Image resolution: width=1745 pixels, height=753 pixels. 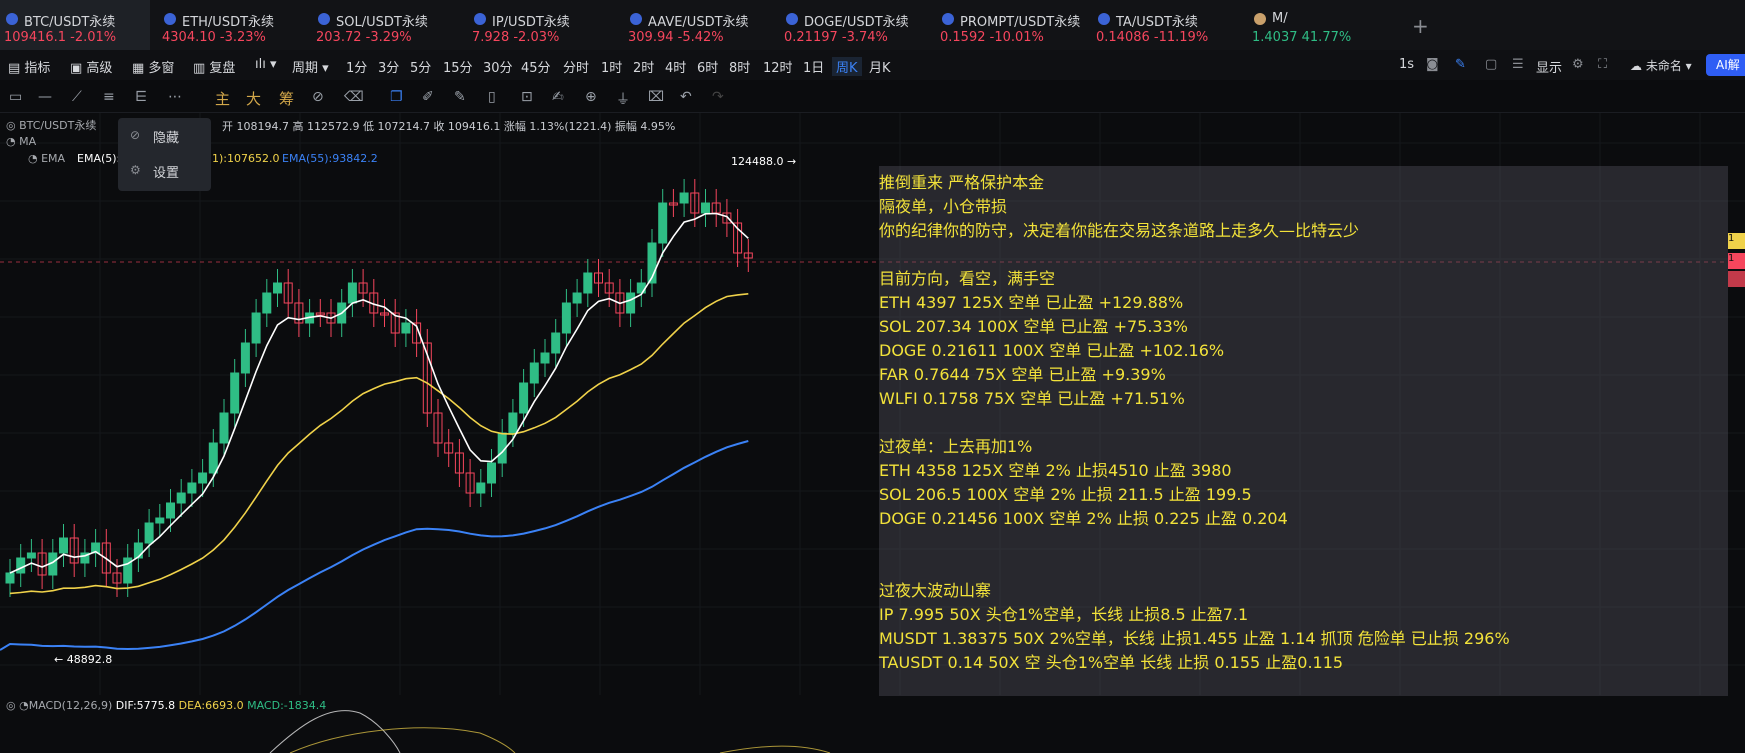 I want to click on interval-label: 1s, so click(x=1406, y=64).